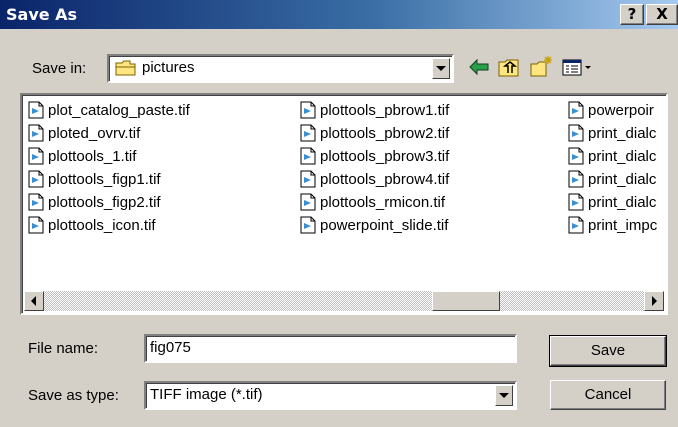  Describe the element at coordinates (104, 179) in the screenshot. I see `file-item-label: plottools_figp1.tif` at that location.